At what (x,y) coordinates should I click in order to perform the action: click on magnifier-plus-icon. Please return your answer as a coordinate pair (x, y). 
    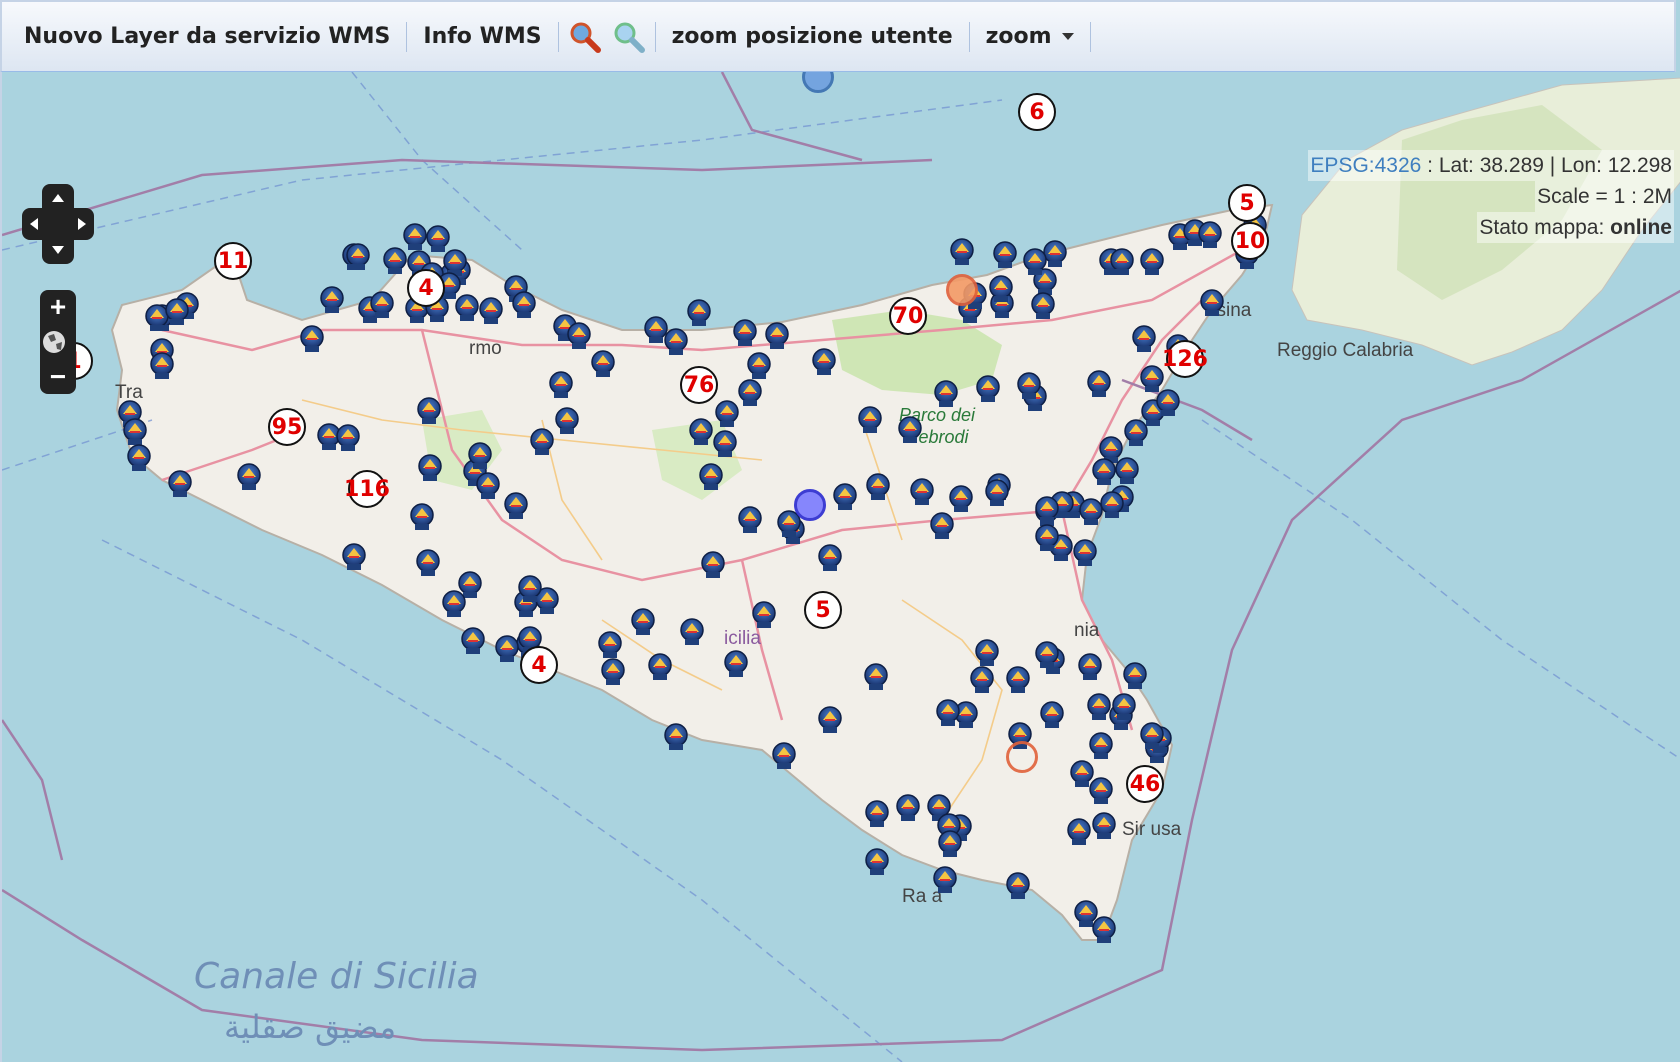
    Looking at the image, I should click on (585, 37).